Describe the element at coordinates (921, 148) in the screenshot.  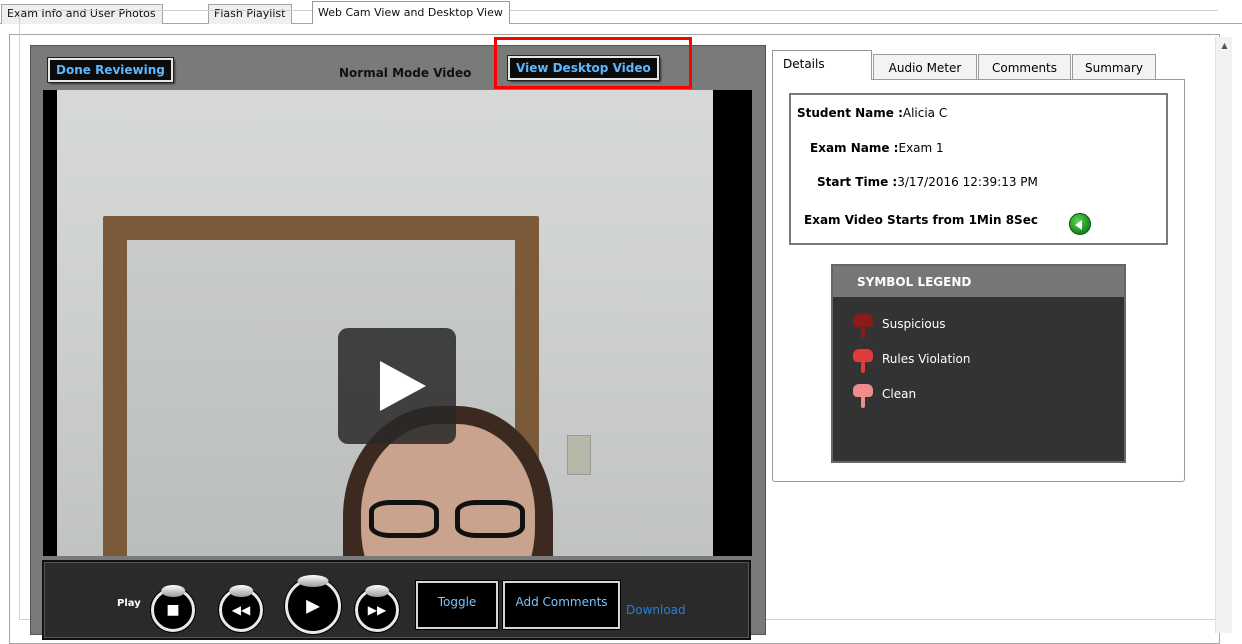
I see `exam-name-value: Exam 1` at that location.